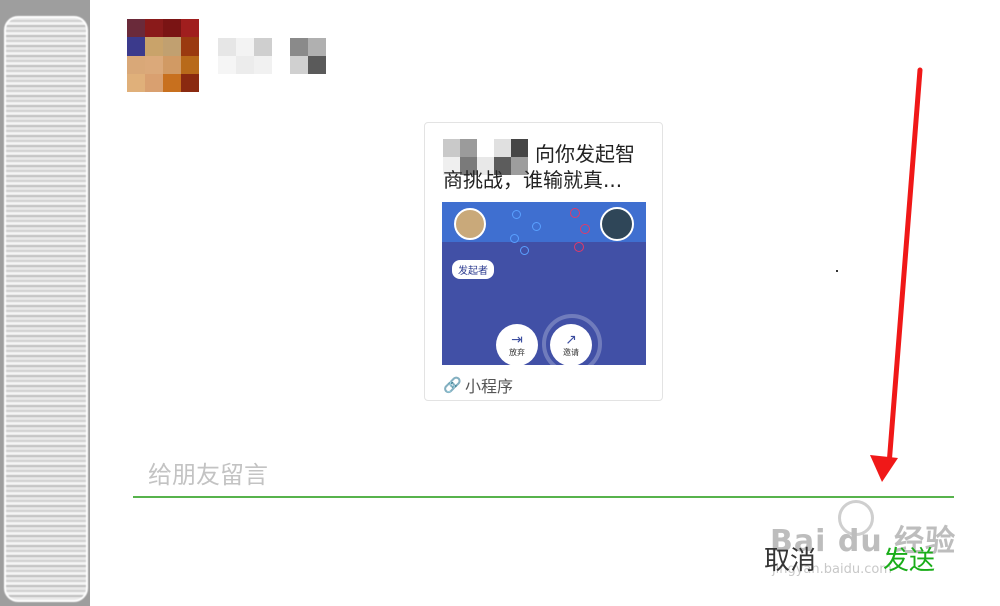  What do you see at coordinates (884, 468) in the screenshot?
I see `arrow-head` at bounding box center [884, 468].